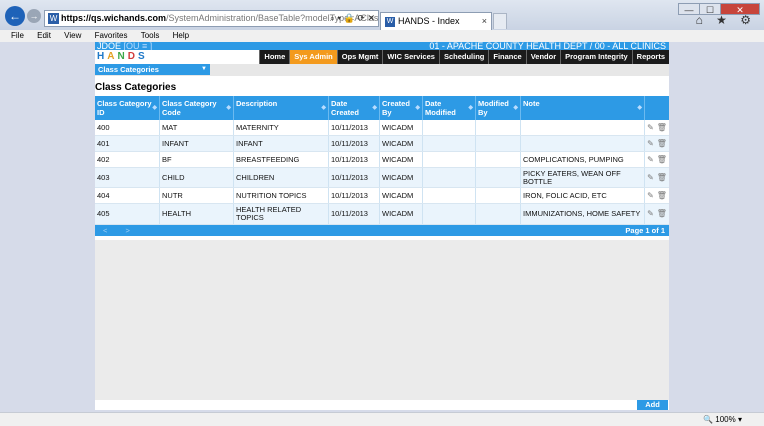 Image resolution: width=764 pixels, height=426 pixels. What do you see at coordinates (34, 16) in the screenshot?
I see `forward-button: →` at bounding box center [34, 16].